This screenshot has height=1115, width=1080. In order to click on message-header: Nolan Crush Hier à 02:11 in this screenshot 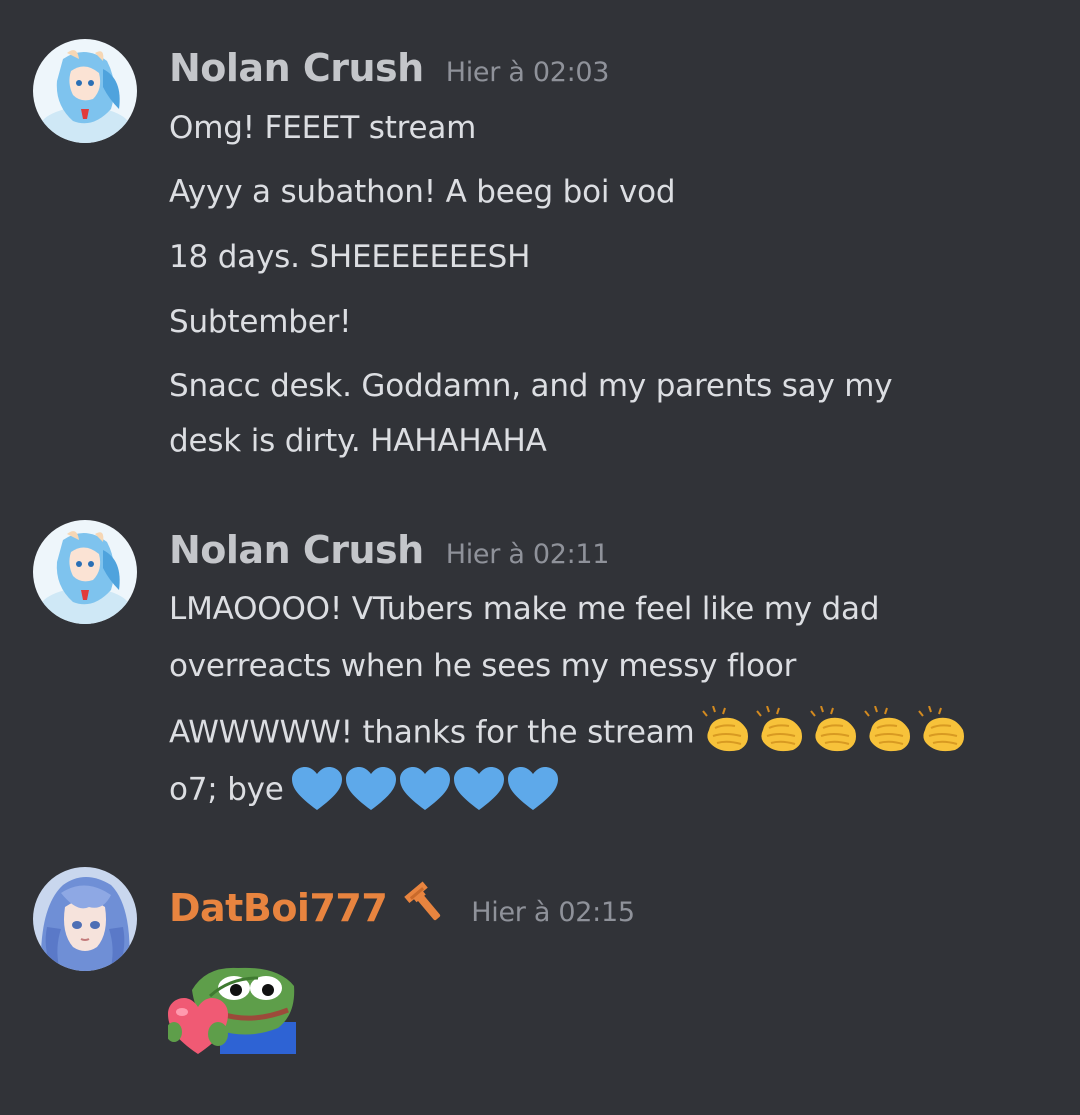, I will do `click(389, 550)`.